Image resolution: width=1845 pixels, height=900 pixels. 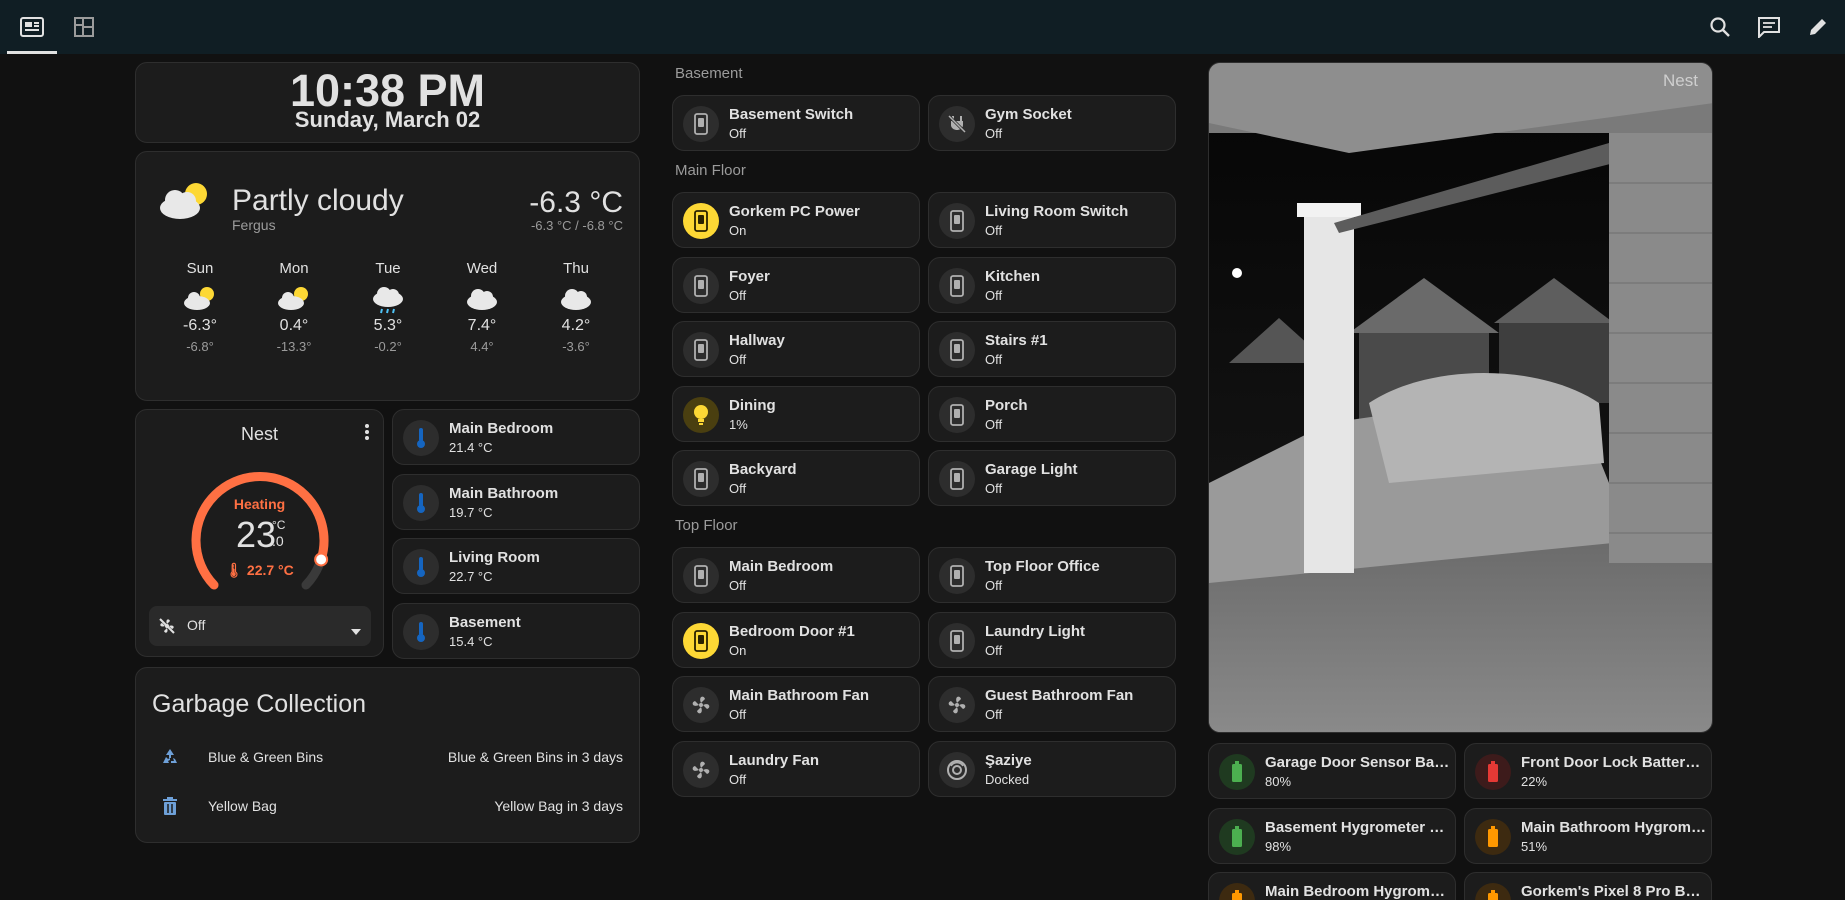 What do you see at coordinates (234, 570) in the screenshot?
I see `thermometer-icon: 🌡` at bounding box center [234, 570].